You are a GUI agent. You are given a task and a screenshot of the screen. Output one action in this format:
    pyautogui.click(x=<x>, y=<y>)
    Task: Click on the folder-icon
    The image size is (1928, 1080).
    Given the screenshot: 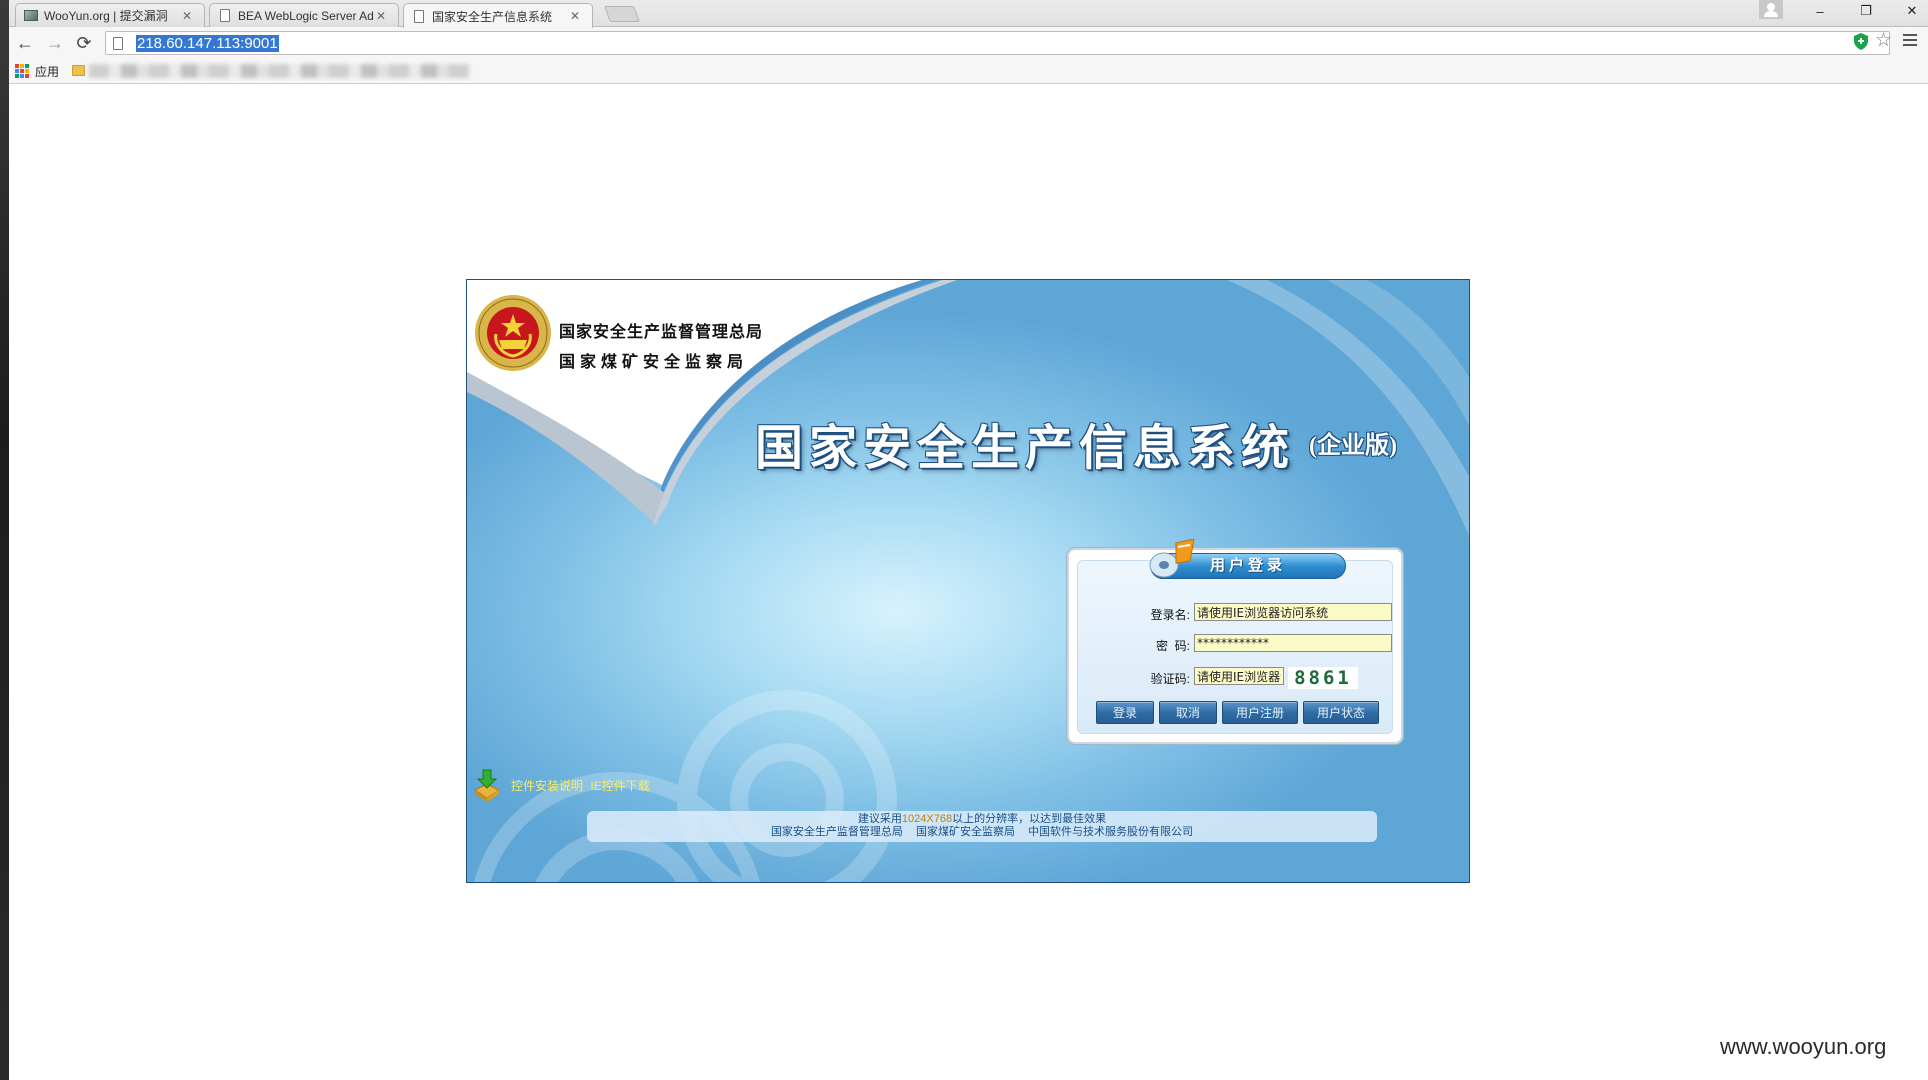 What is the action you would take?
    pyautogui.click(x=78, y=70)
    